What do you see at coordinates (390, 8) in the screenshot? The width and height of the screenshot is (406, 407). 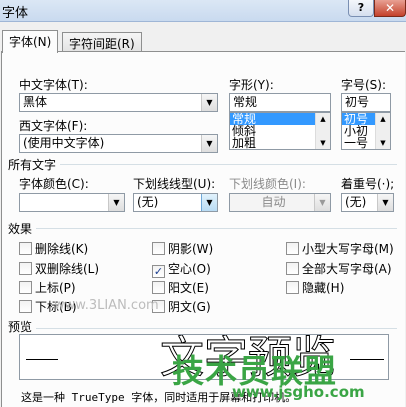 I see `close-button: ✕` at bounding box center [390, 8].